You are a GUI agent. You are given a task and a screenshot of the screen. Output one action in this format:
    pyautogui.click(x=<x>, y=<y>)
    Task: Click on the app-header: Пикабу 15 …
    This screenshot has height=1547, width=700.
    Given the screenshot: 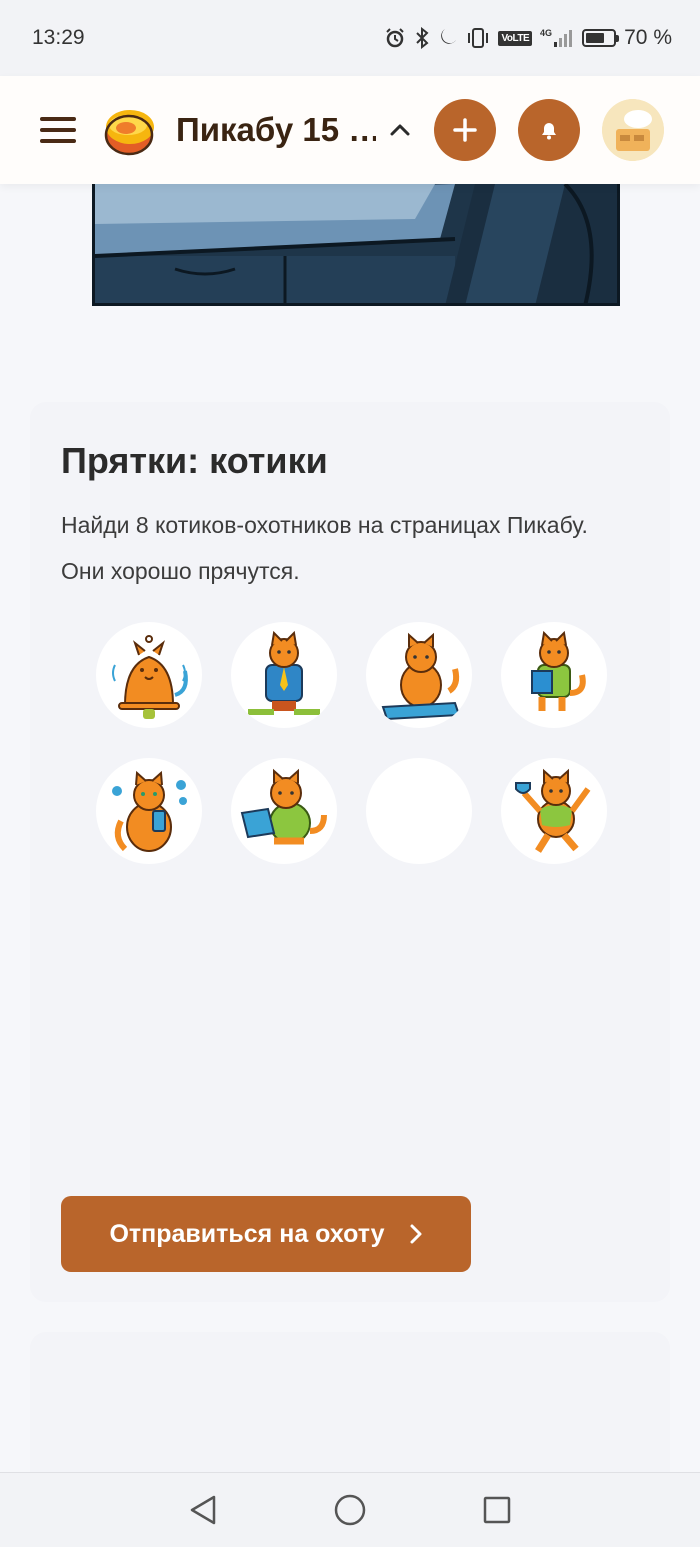 What is the action you would take?
    pyautogui.click(x=350, y=130)
    